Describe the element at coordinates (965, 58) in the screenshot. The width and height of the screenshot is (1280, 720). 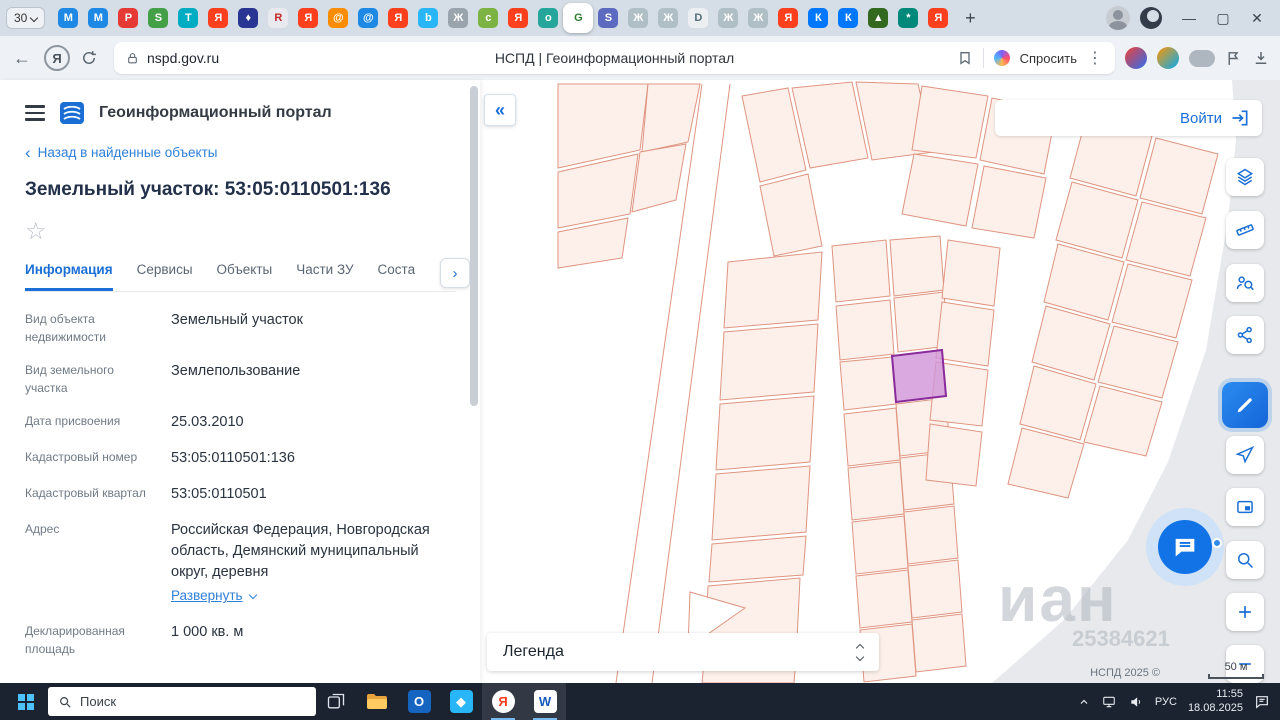
I see `bookmark-icon` at that location.